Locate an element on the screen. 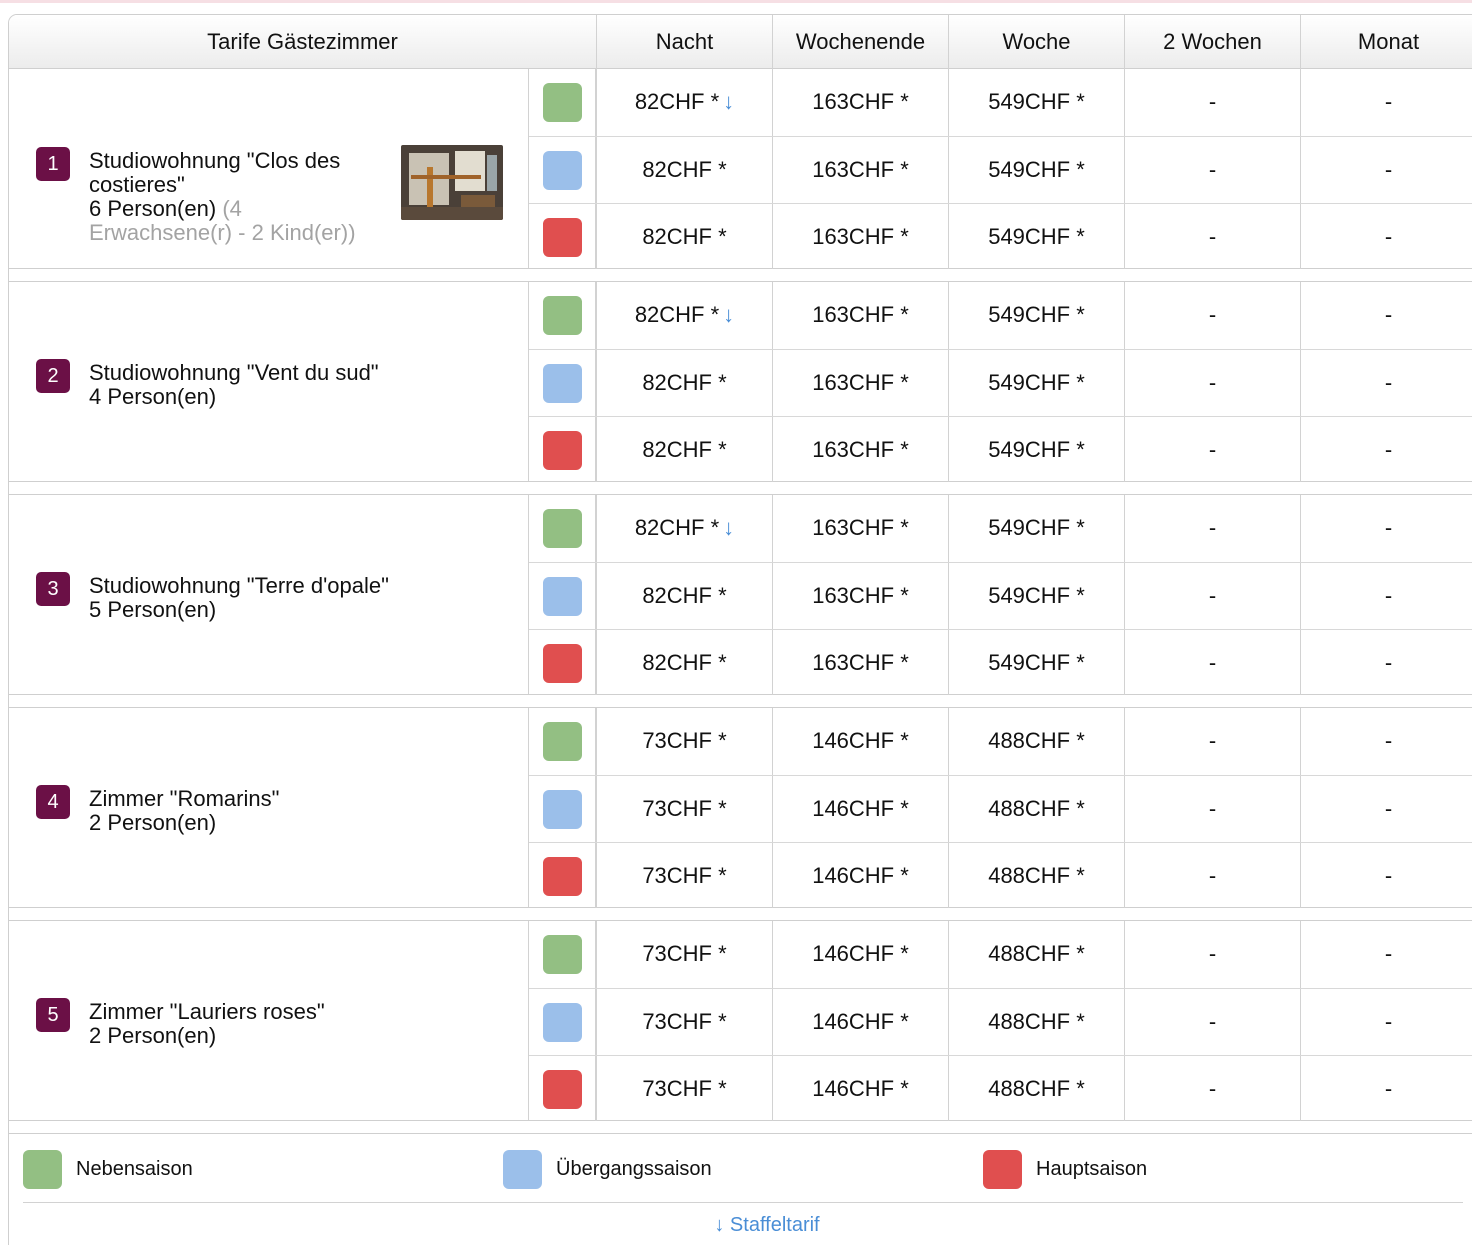 This screenshot has width=1472, height=1245. header-col-two-weeks: 2 Wochen is located at coordinates (1212, 42).